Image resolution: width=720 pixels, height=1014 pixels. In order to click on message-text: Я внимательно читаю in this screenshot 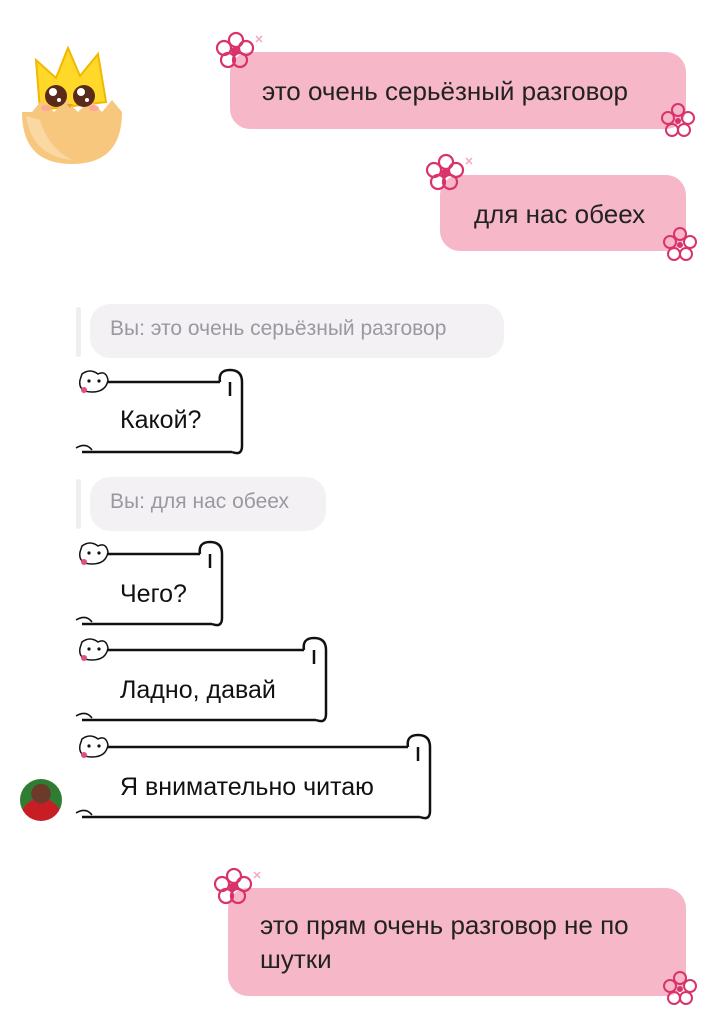, I will do `click(247, 787)`.